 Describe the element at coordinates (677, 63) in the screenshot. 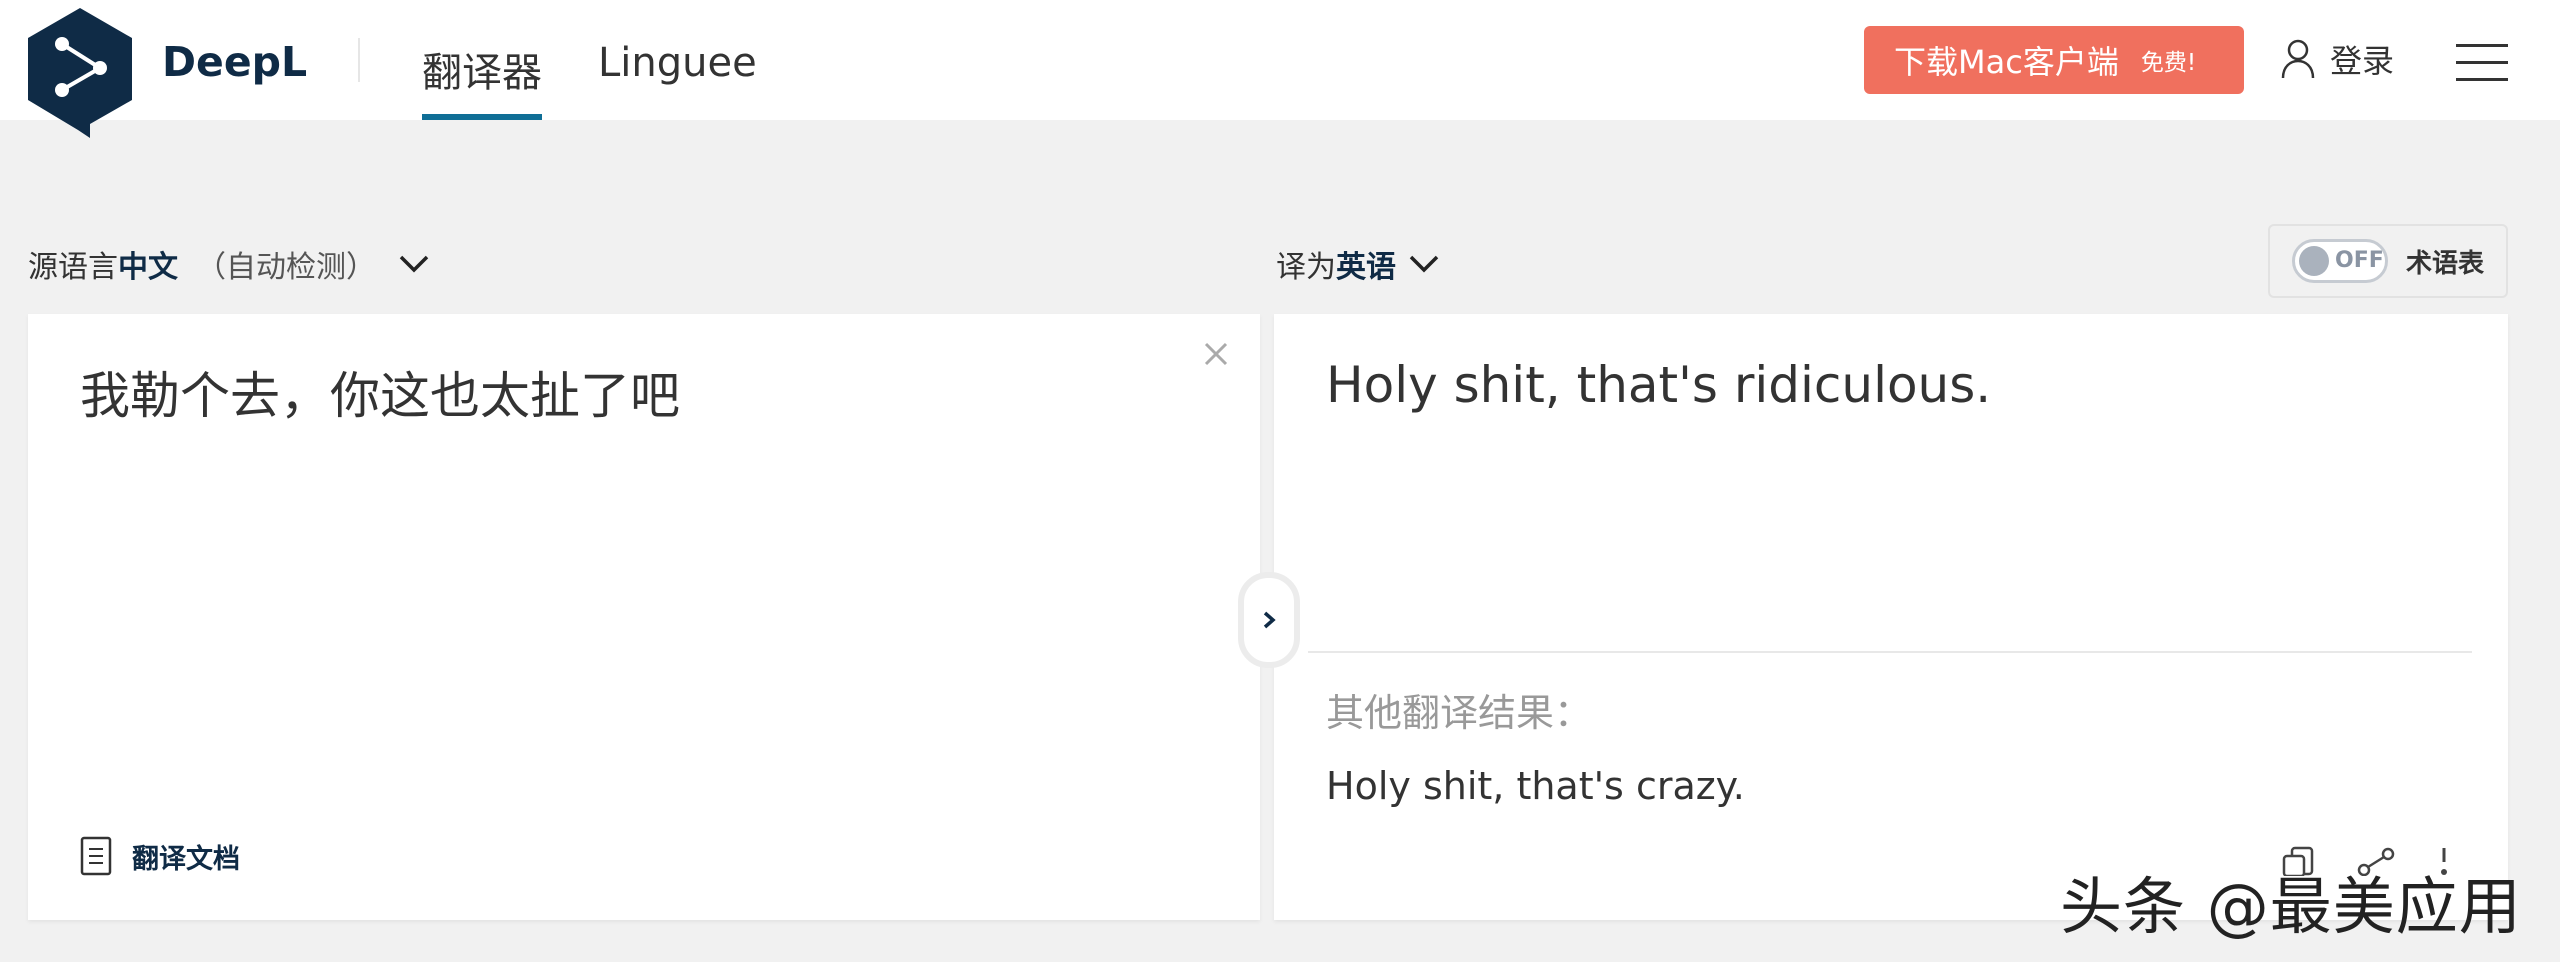

I see `tab-linguee: Linguee` at that location.